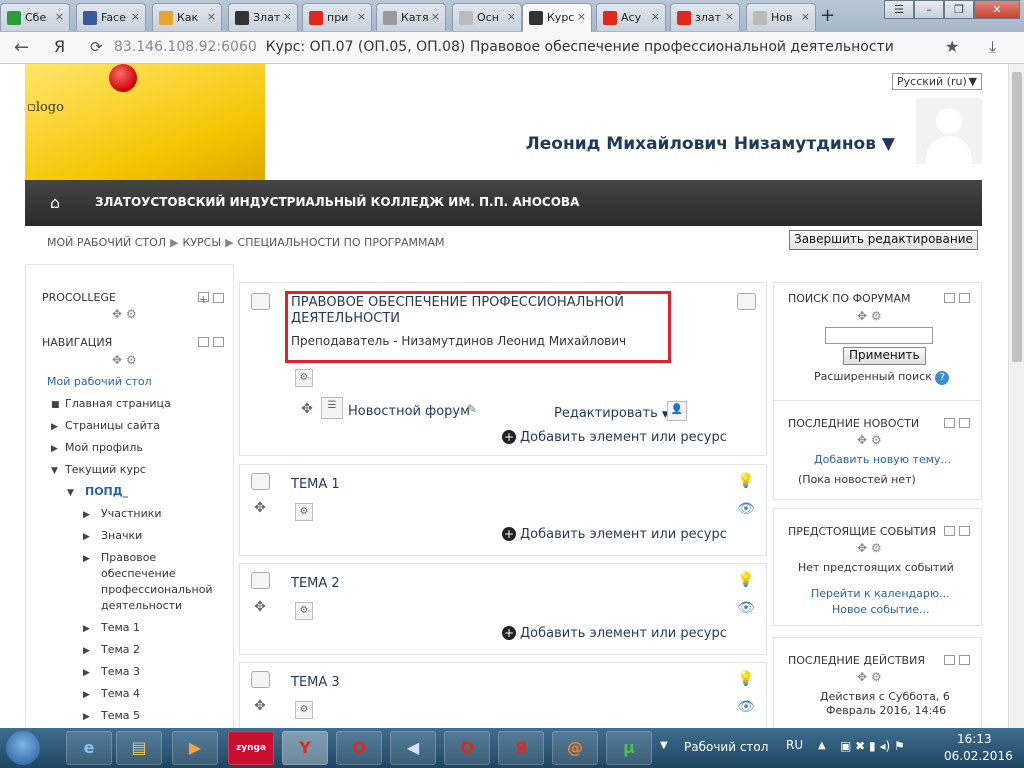 The image size is (1024, 768). What do you see at coordinates (1016, 396) in the screenshot?
I see `scrollbar` at bounding box center [1016, 396].